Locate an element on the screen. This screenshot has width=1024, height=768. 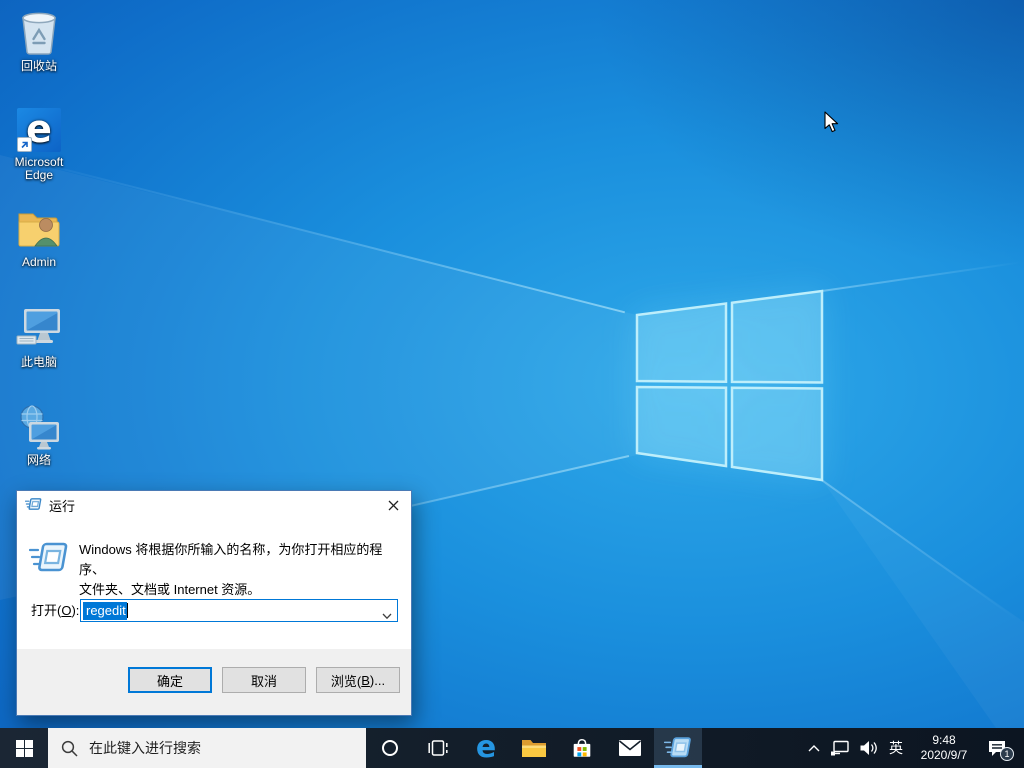
cortana-icon is located at coordinates (390, 748).